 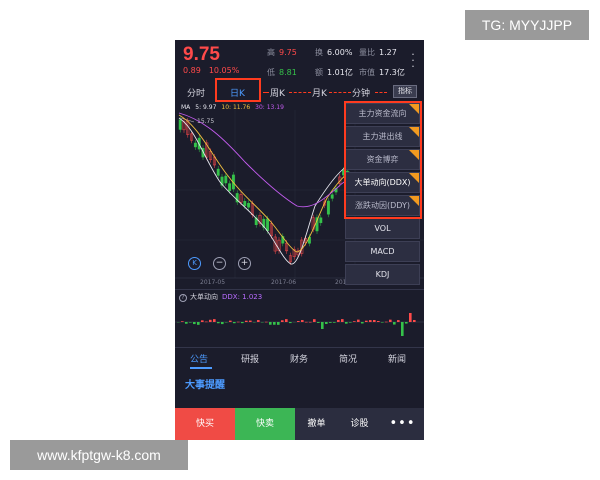 I want to click on tab-announcements: 公告, so click(x=199, y=358).